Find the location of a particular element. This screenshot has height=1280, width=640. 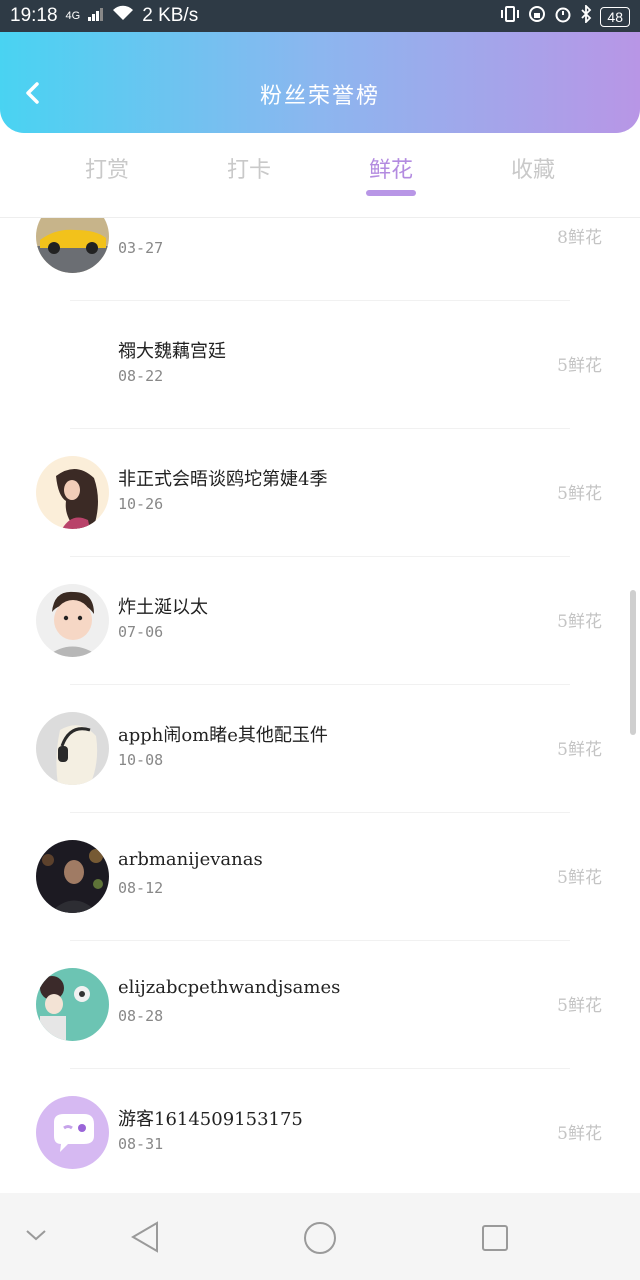

tab-checkin: 打卡 is located at coordinates (249, 168).